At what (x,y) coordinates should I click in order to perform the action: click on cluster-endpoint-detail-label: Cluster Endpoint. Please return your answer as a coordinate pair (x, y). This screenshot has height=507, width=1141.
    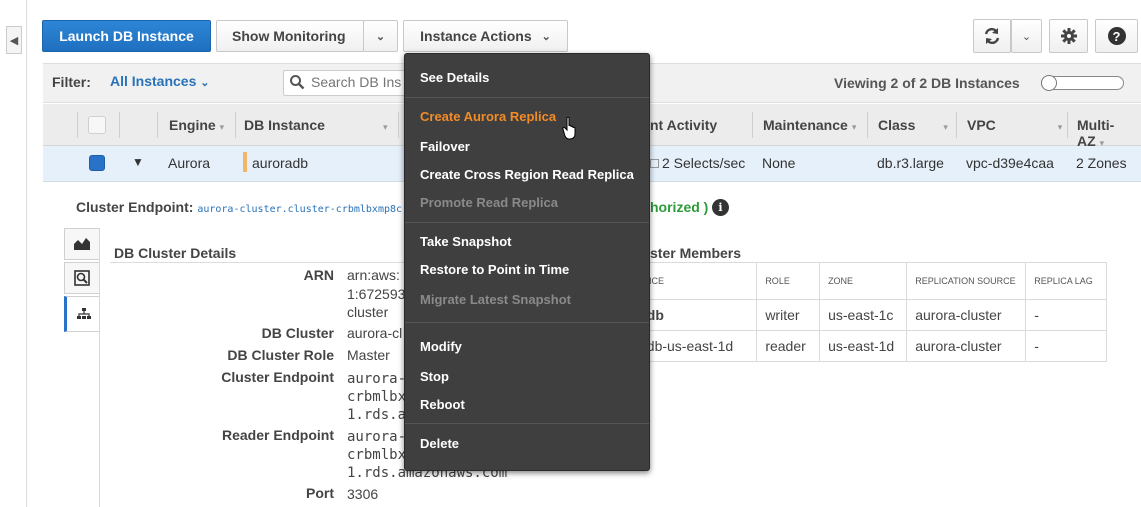
    Looking at the image, I should click on (277, 377).